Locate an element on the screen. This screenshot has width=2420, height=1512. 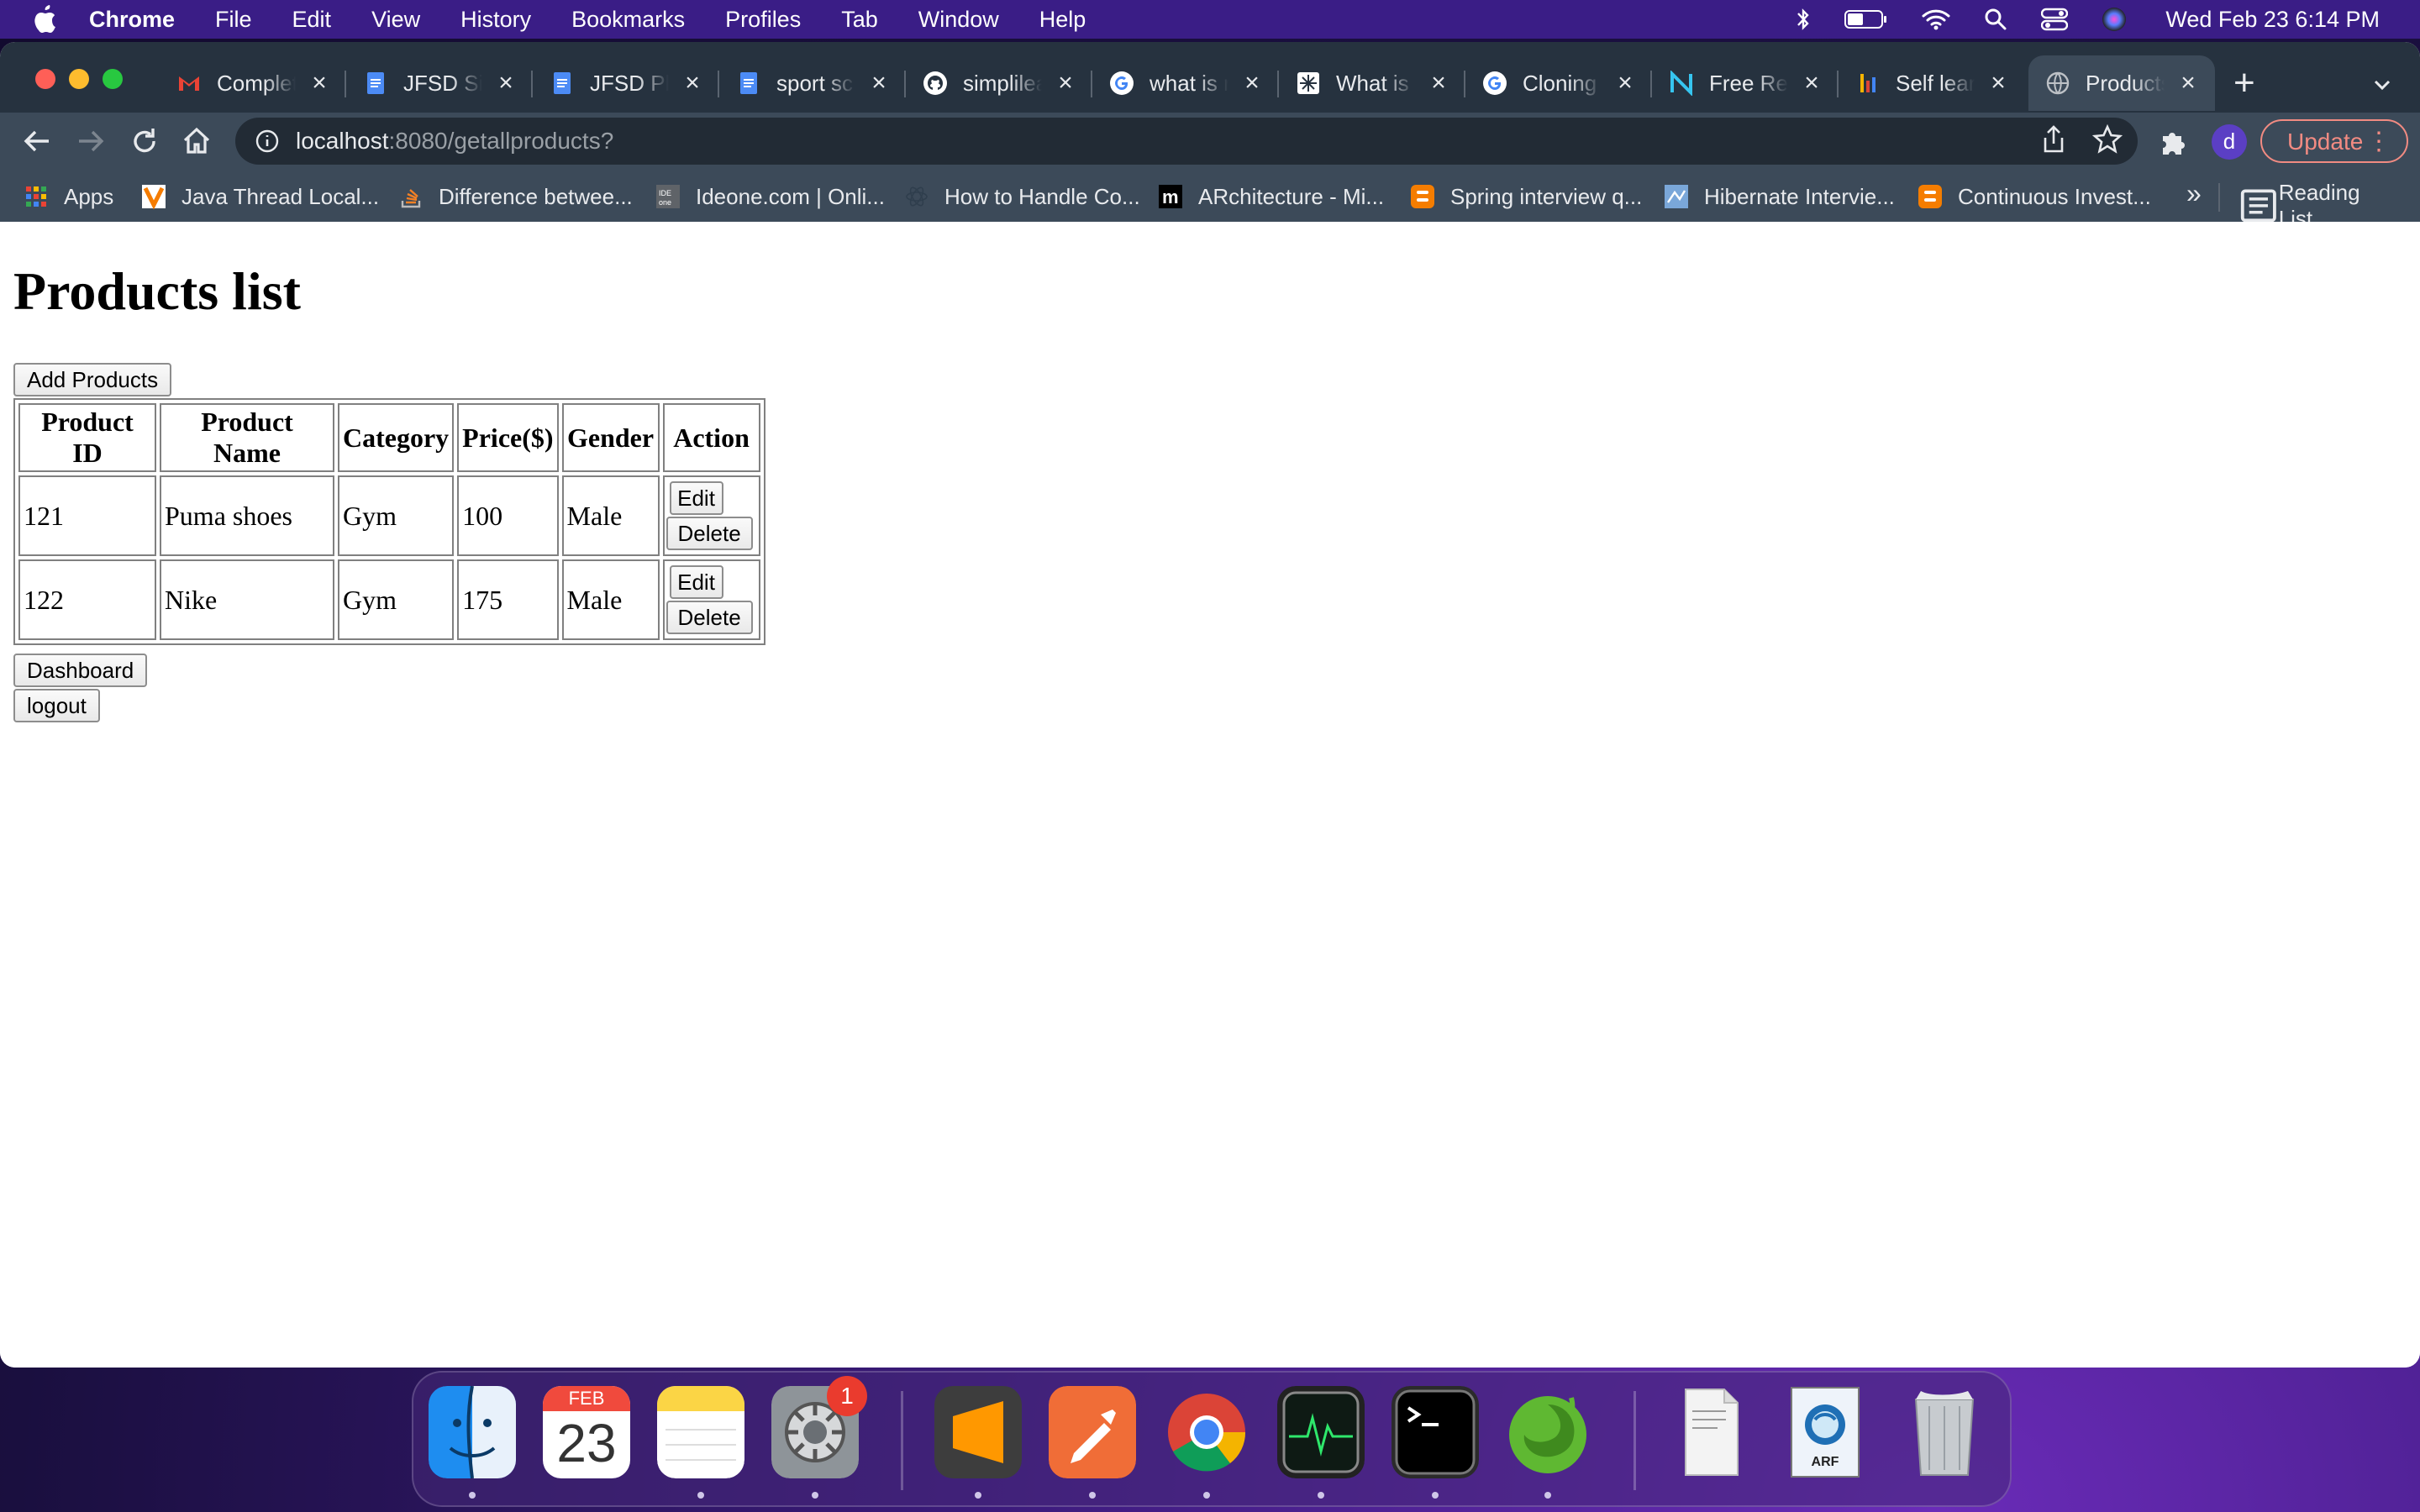
apple-icon is located at coordinates (43, 19).